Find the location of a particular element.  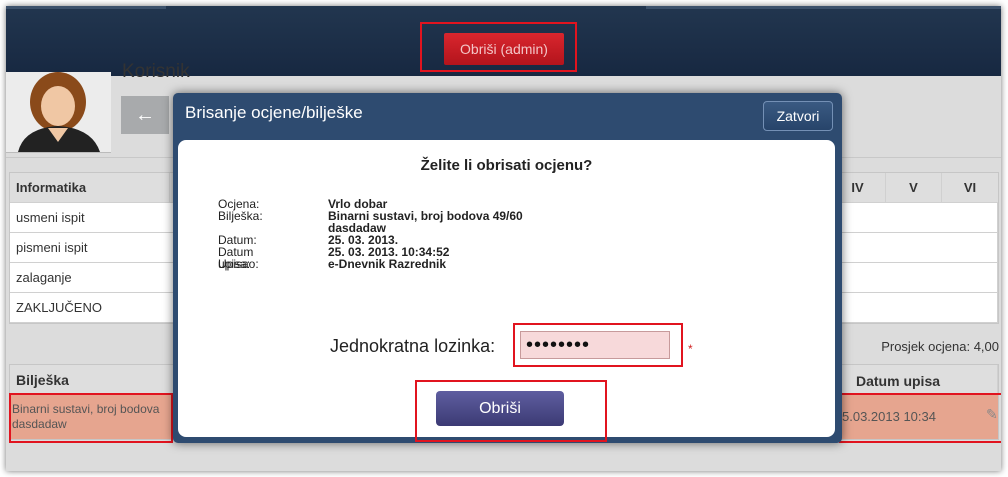

highlight-admin-button is located at coordinates (498, 47).